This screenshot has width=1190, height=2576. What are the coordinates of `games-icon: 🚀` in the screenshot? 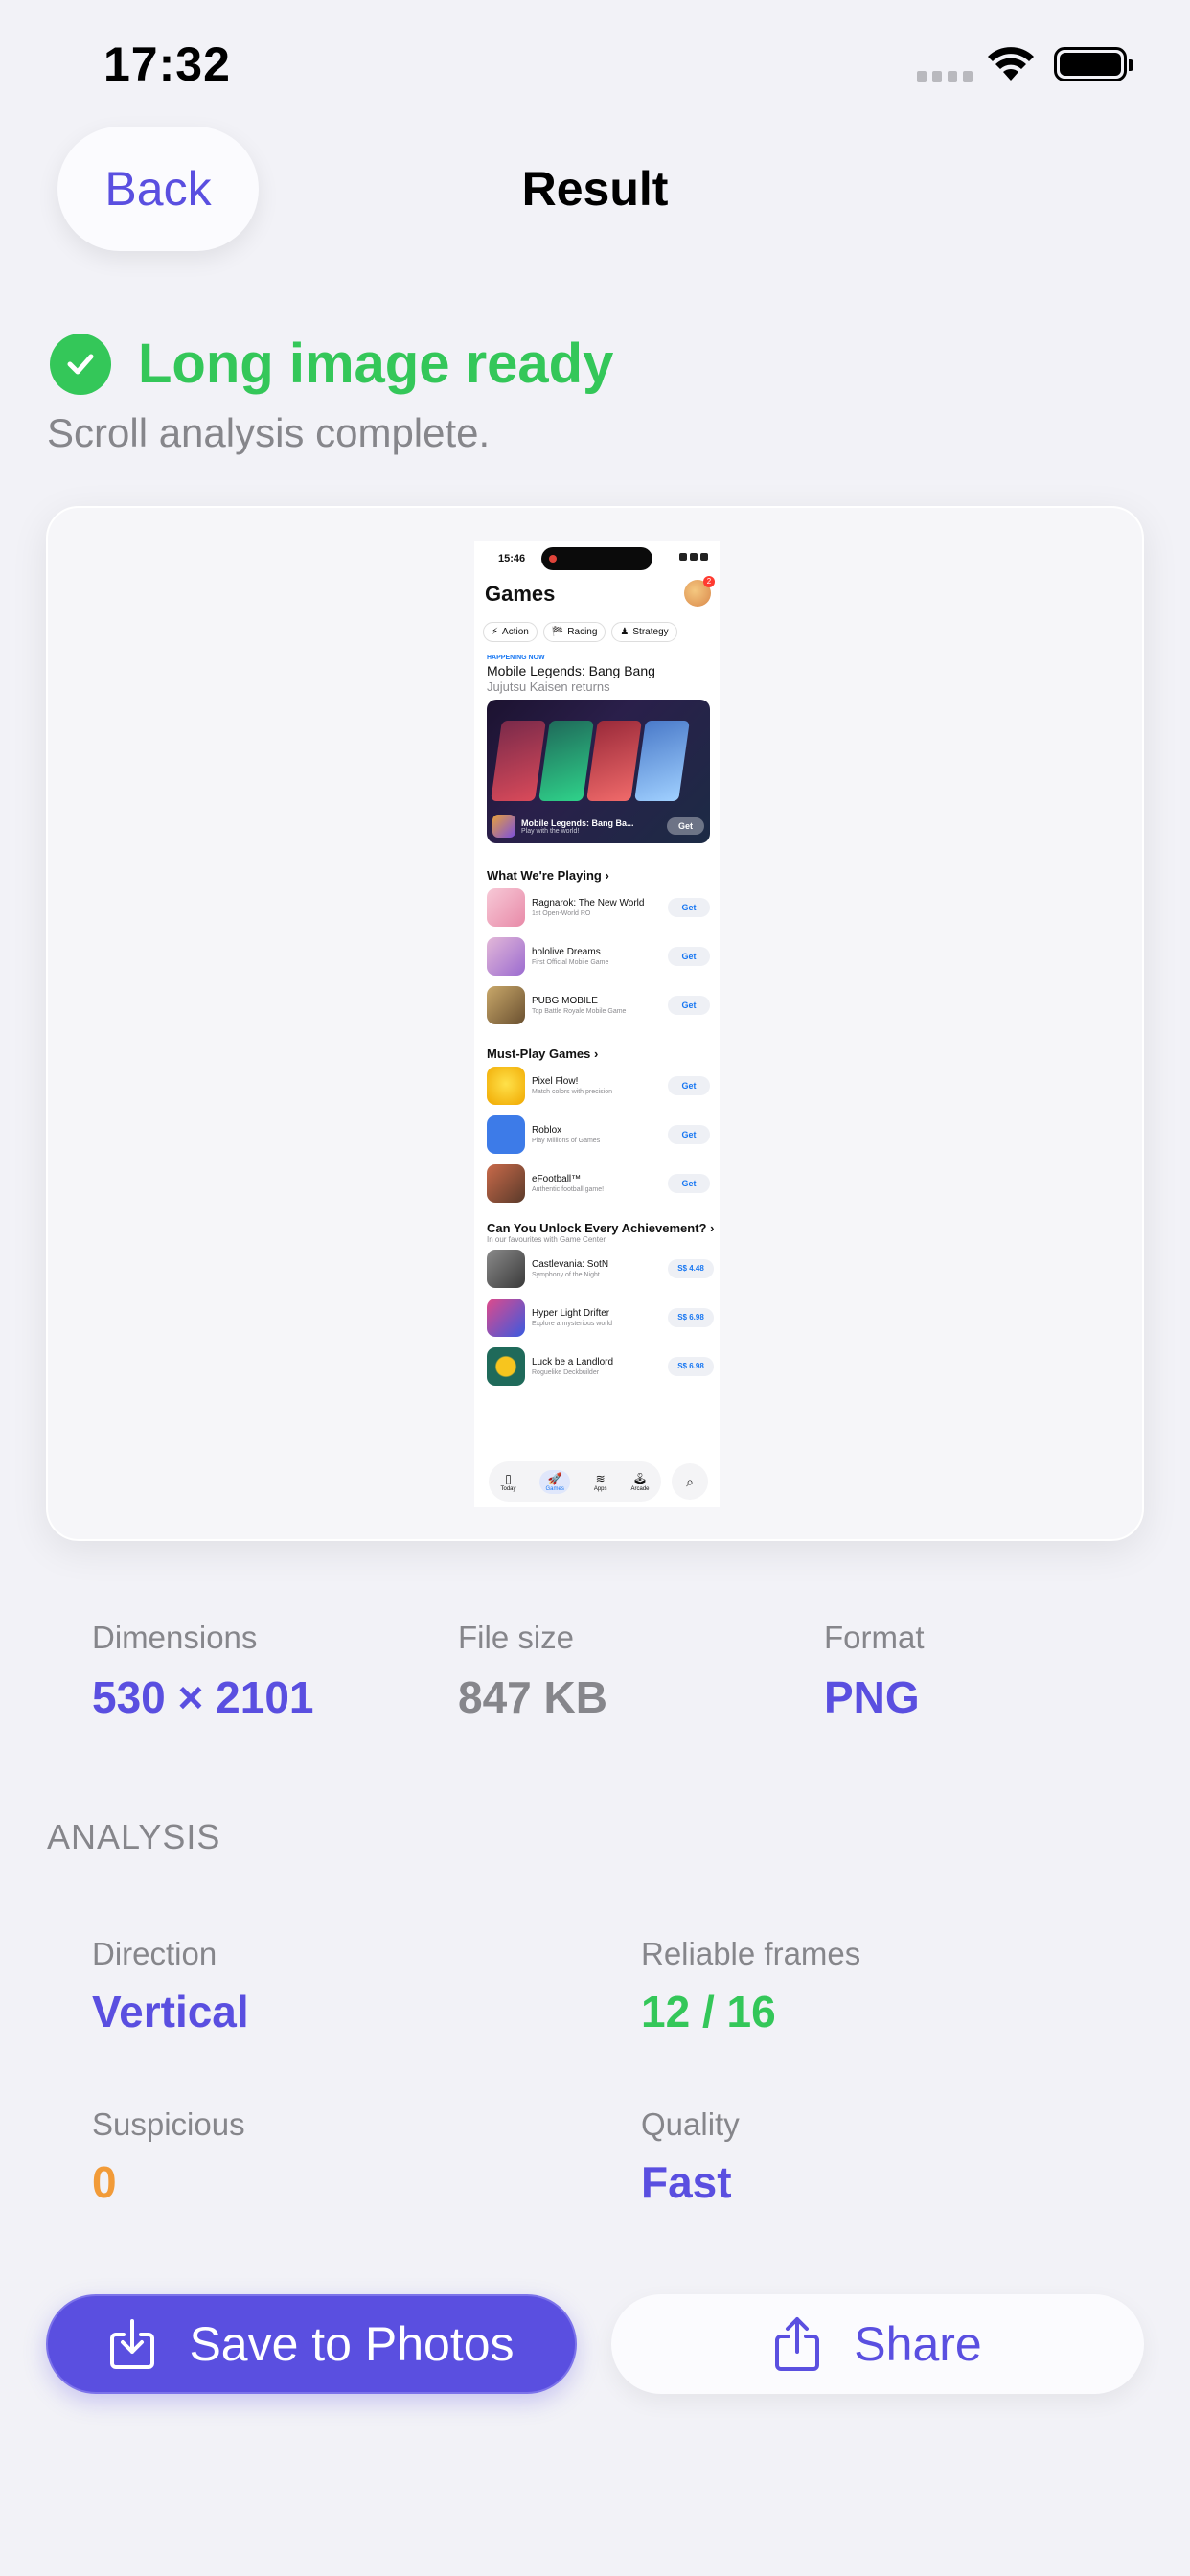 It's located at (555, 1478).